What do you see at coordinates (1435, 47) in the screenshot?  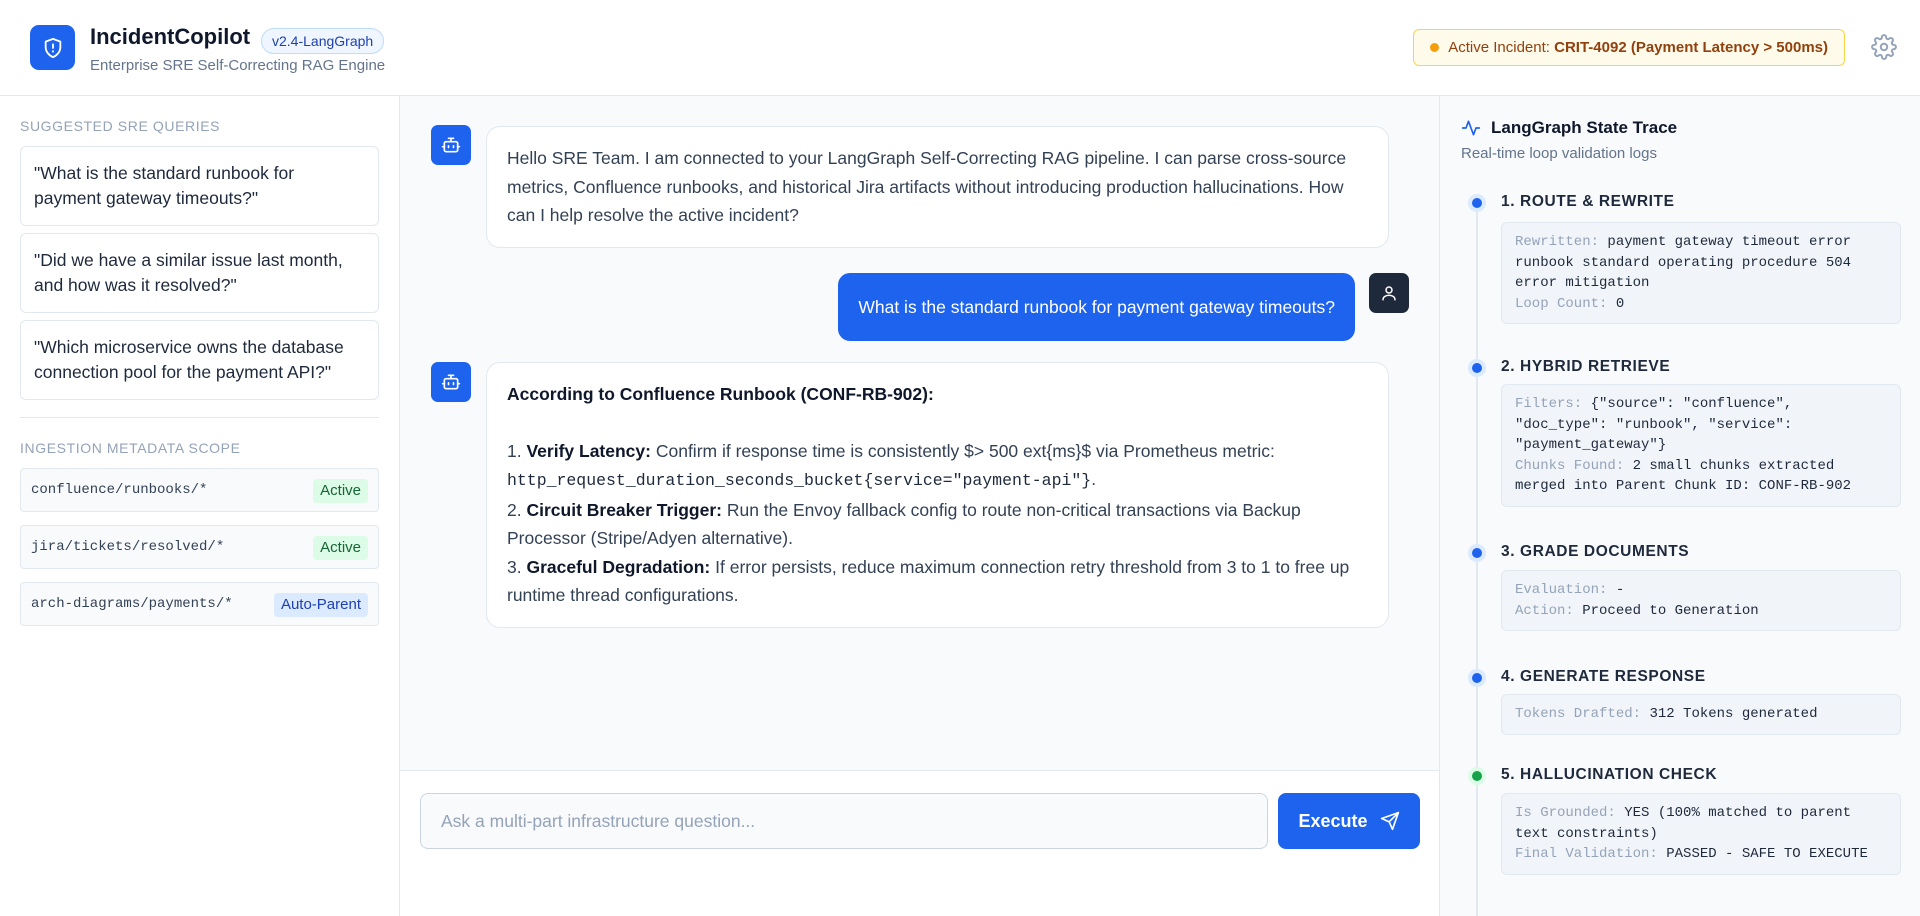 I see `warning-dot-icon` at bounding box center [1435, 47].